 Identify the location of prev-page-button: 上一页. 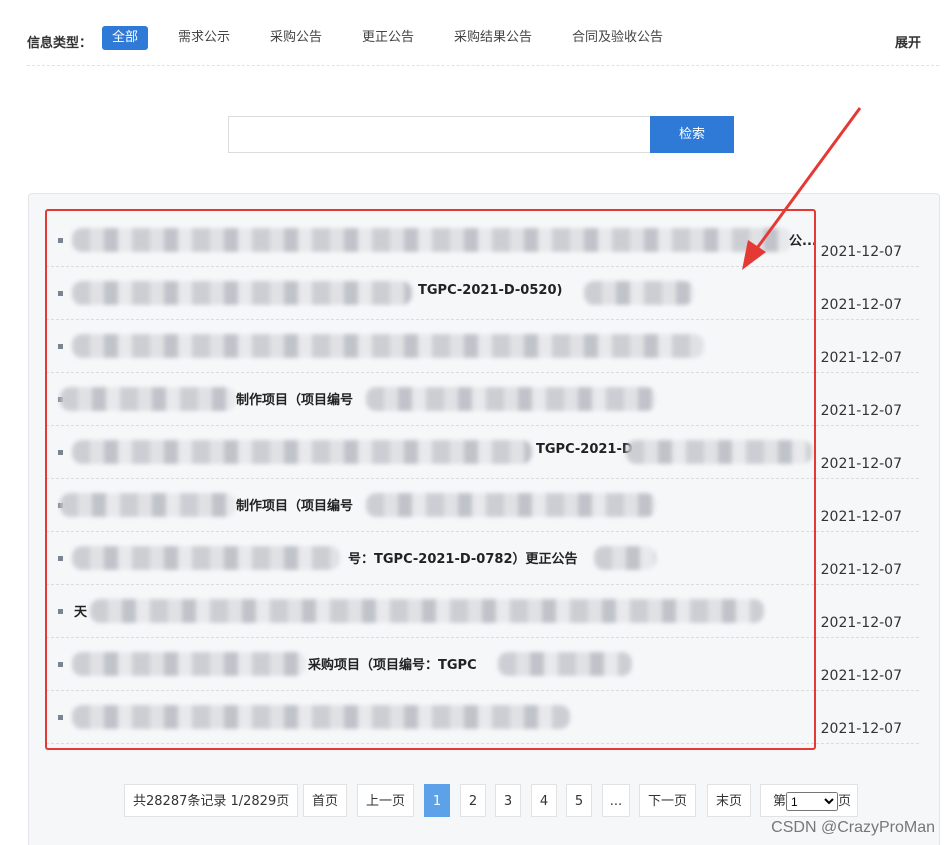
(386, 800).